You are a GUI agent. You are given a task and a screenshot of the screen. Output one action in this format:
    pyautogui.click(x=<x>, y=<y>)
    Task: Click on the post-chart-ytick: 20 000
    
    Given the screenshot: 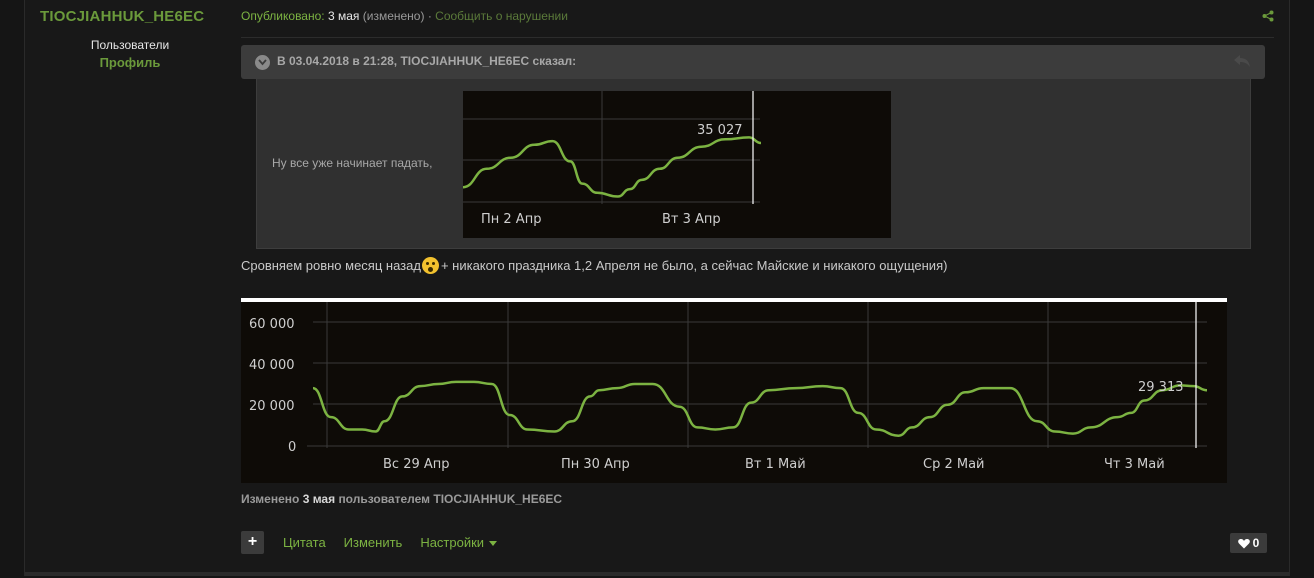 What is the action you would take?
    pyautogui.click(x=272, y=406)
    